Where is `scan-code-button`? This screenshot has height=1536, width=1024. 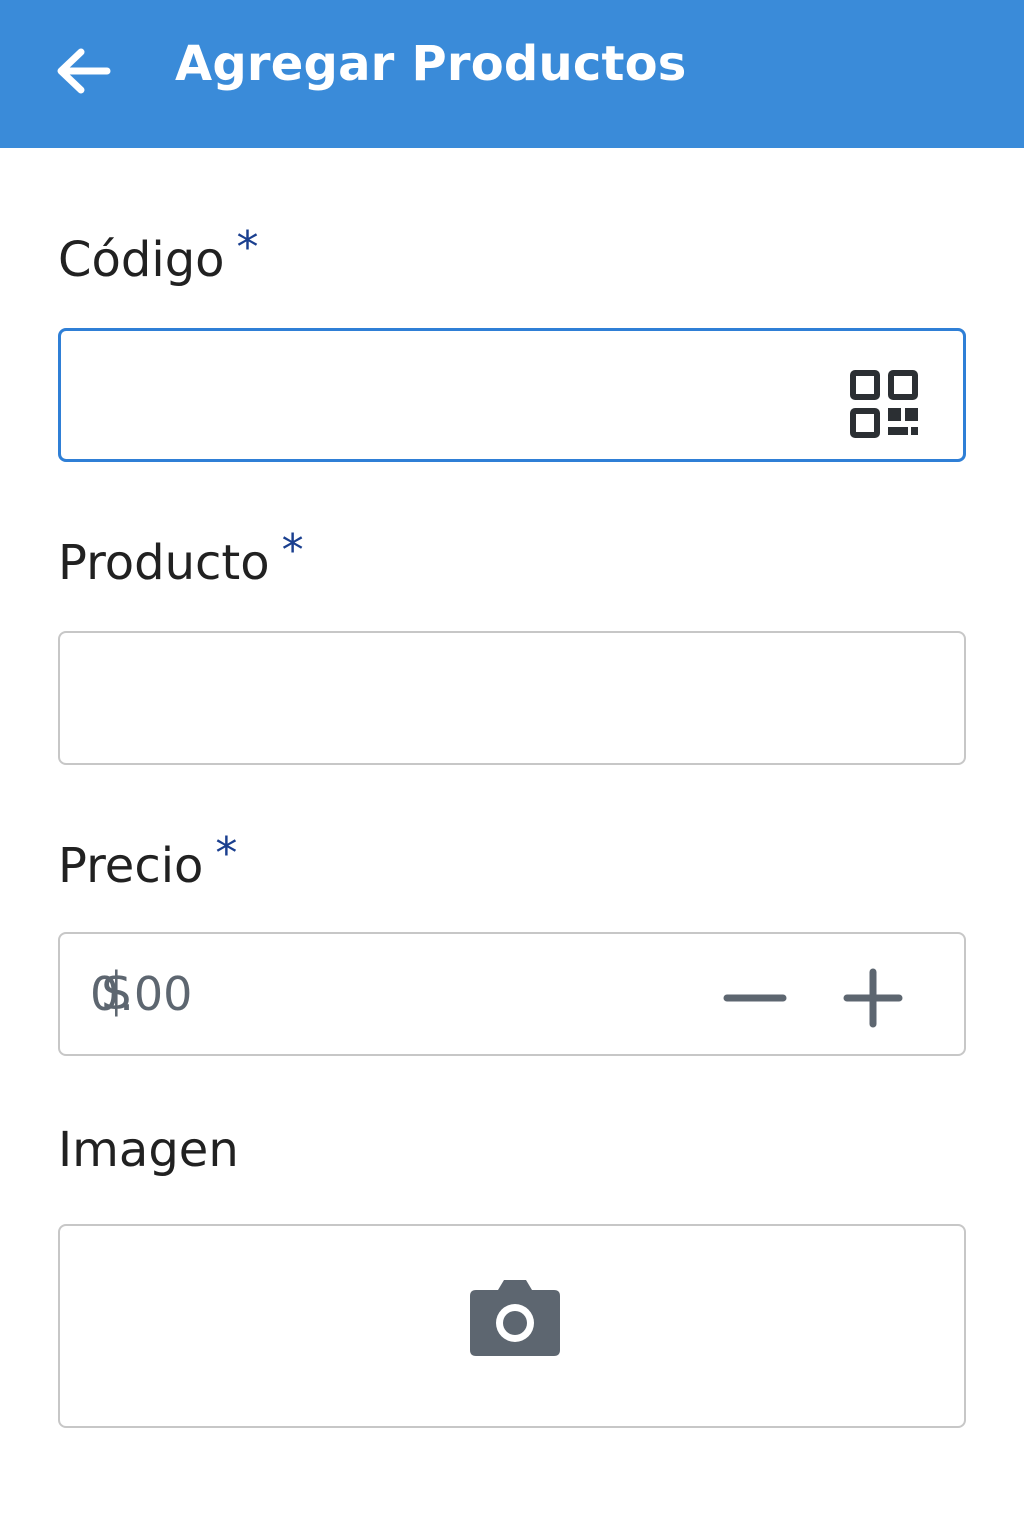 scan-code-button is located at coordinates (884, 404).